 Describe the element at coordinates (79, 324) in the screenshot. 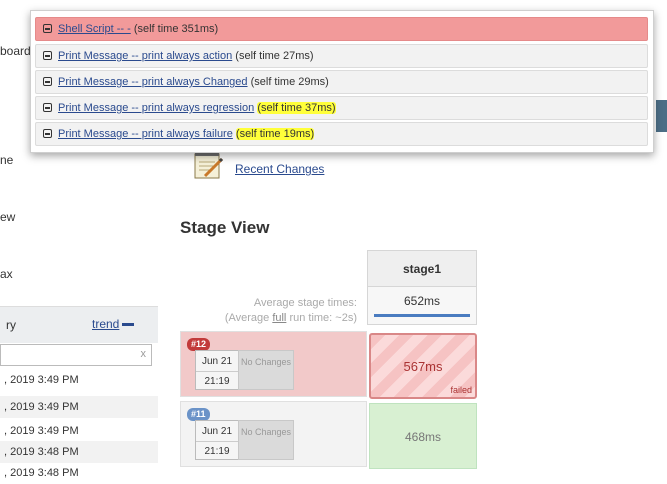

I see `build-history-header: ry trend` at that location.